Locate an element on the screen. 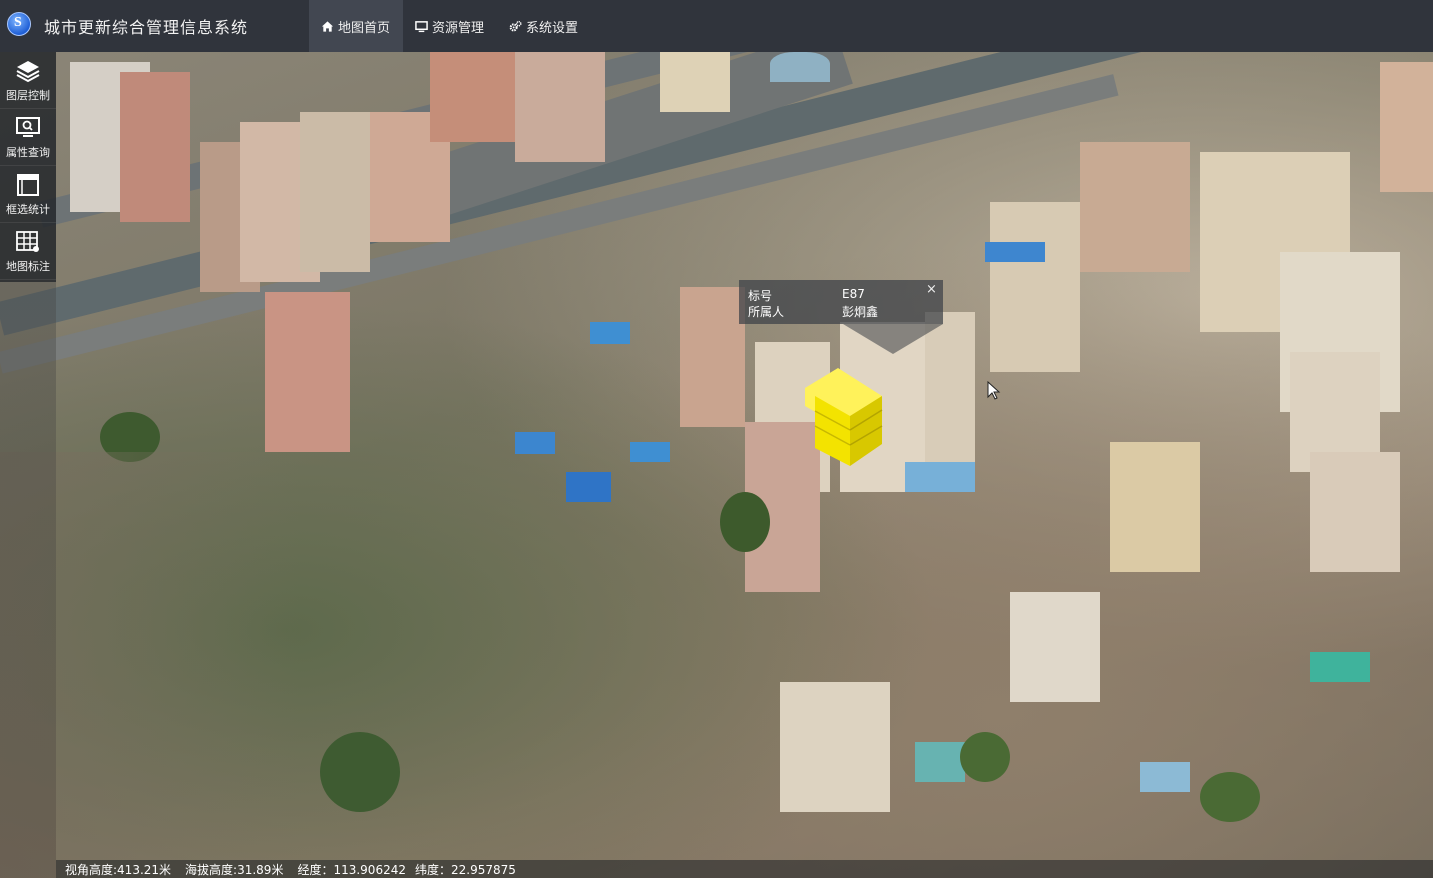 This screenshot has width=1433, height=878. box-select-icon is located at coordinates (28, 185).